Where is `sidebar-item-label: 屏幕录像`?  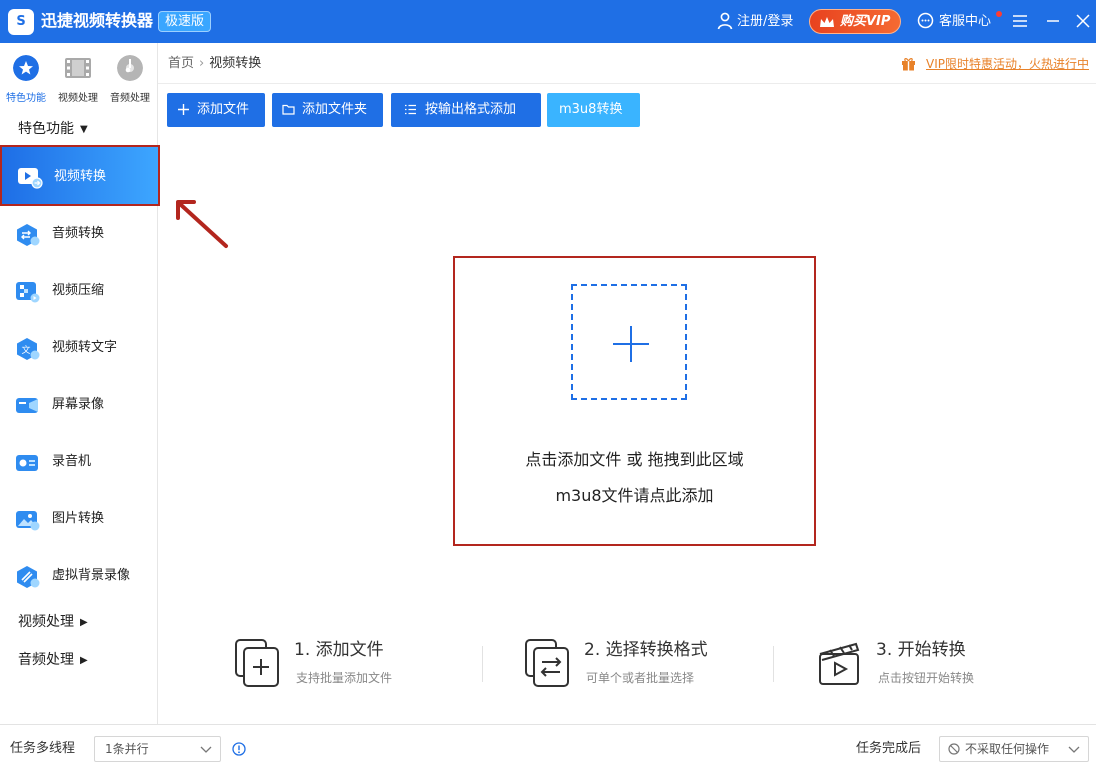 sidebar-item-label: 屏幕录像 is located at coordinates (78, 404).